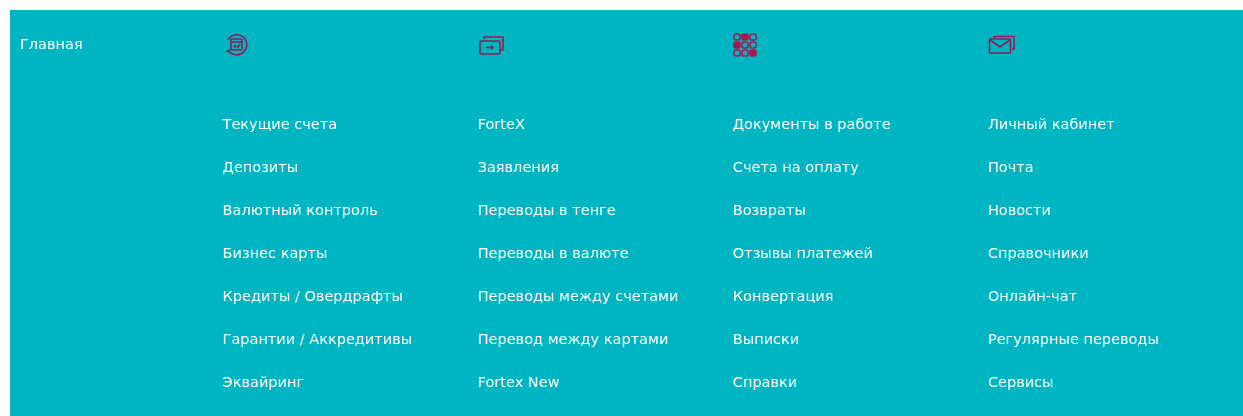 This screenshot has width=1243, height=416. Describe the element at coordinates (578, 296) in the screenshot. I see `menu-link: Переводы между счетами` at that location.